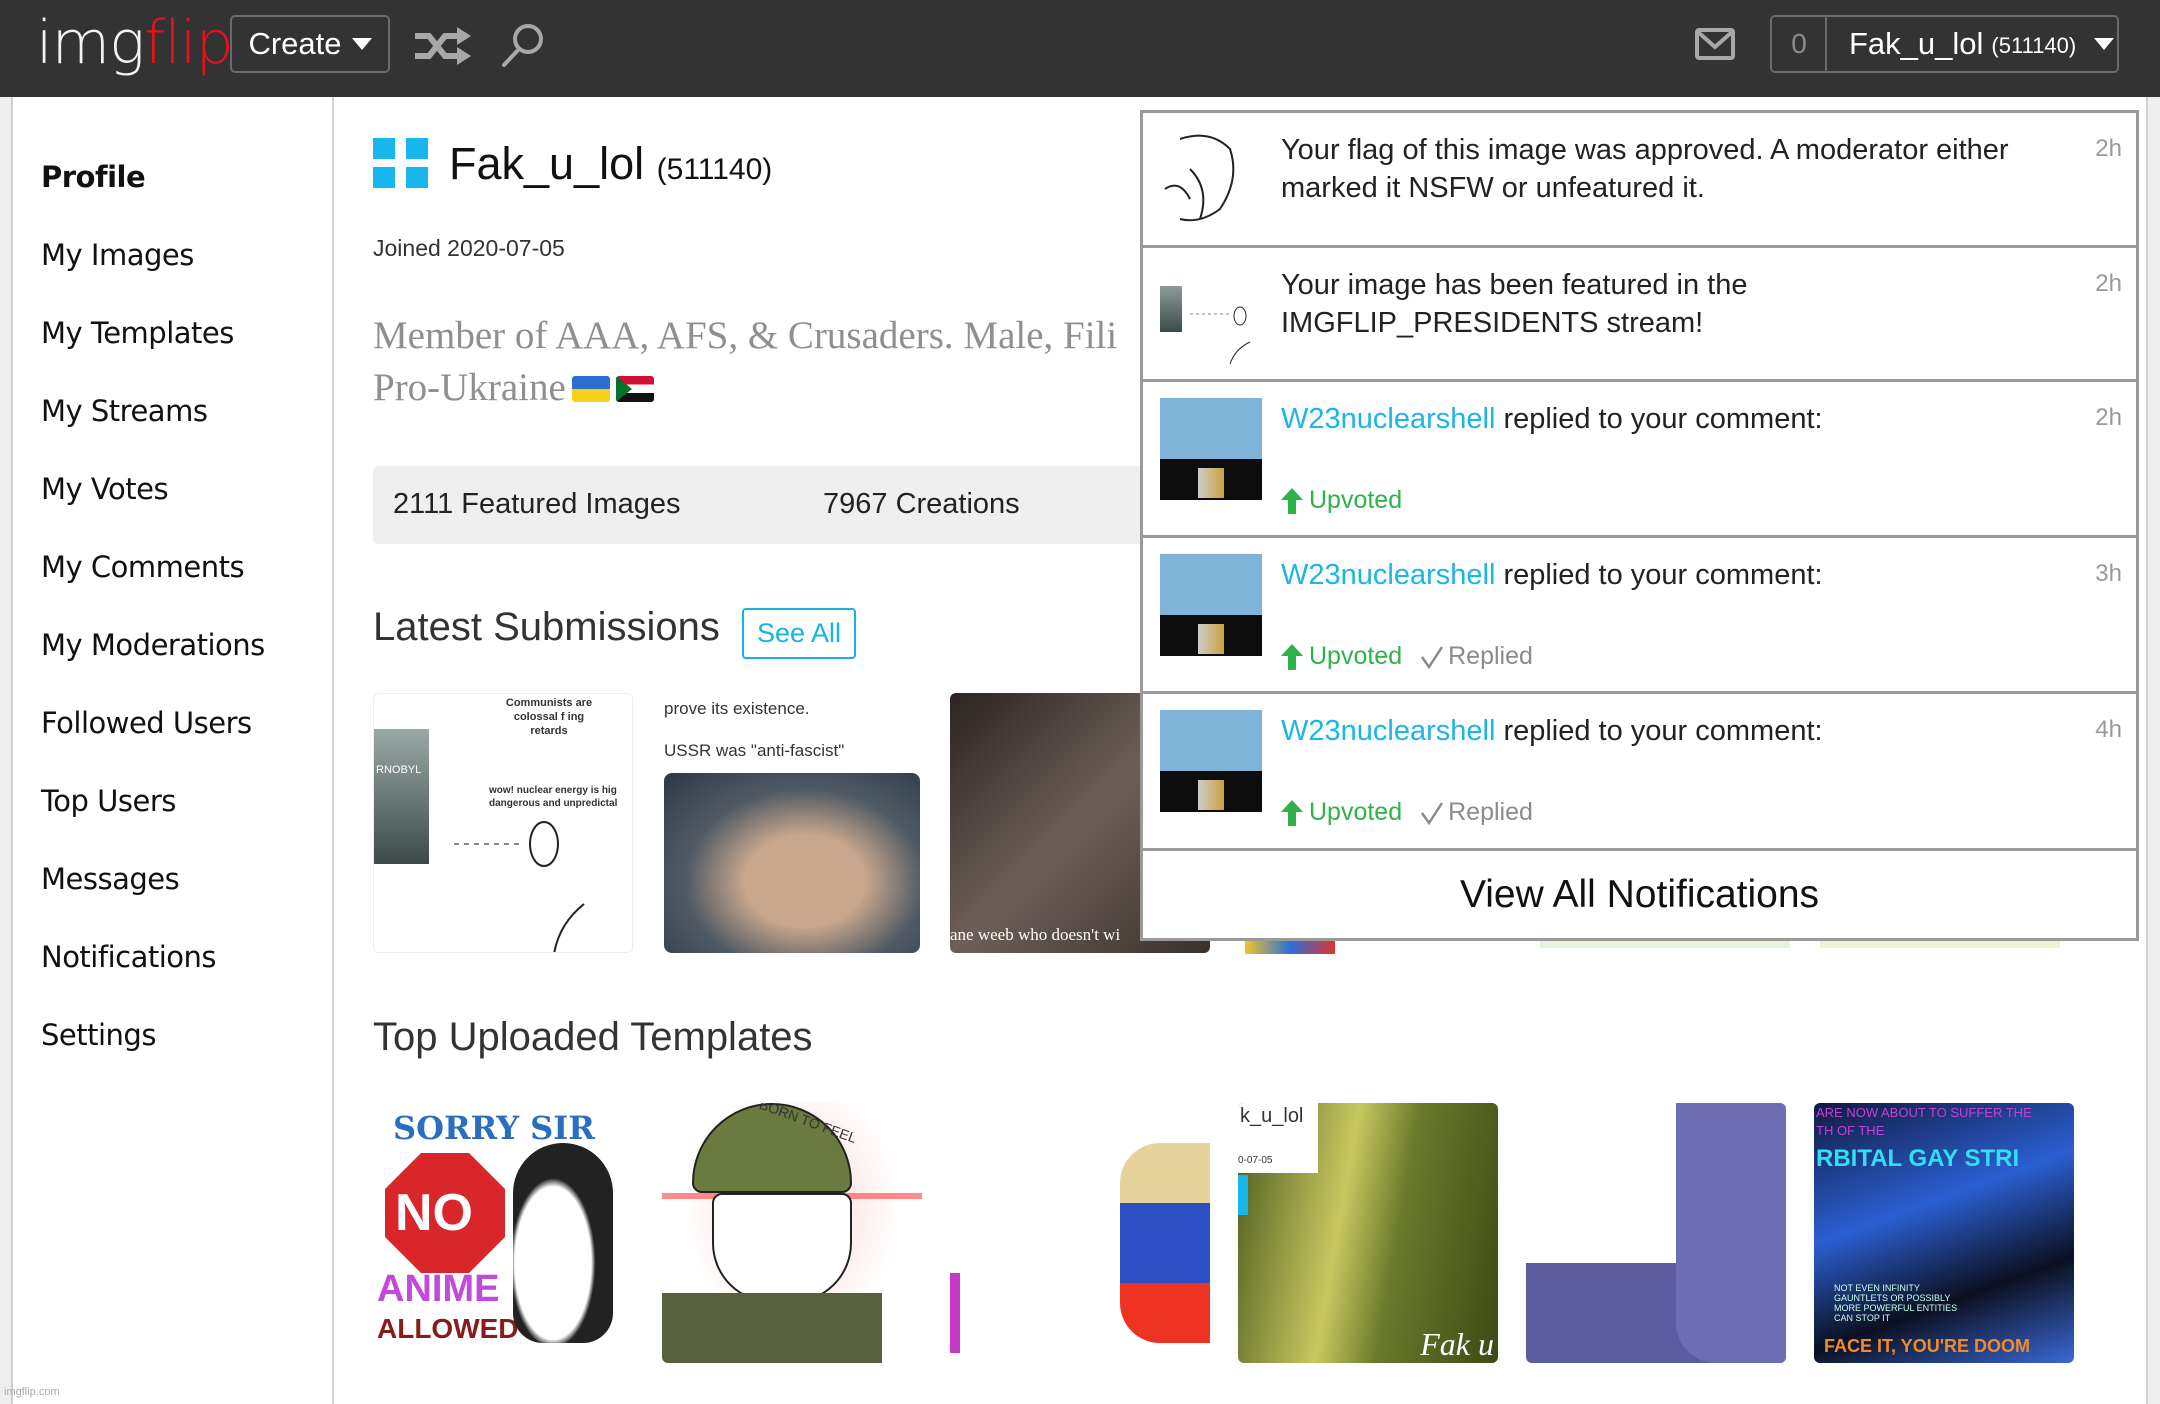 The height and width of the screenshot is (1404, 2160). I want to click on template-text: NO, so click(434, 1213).